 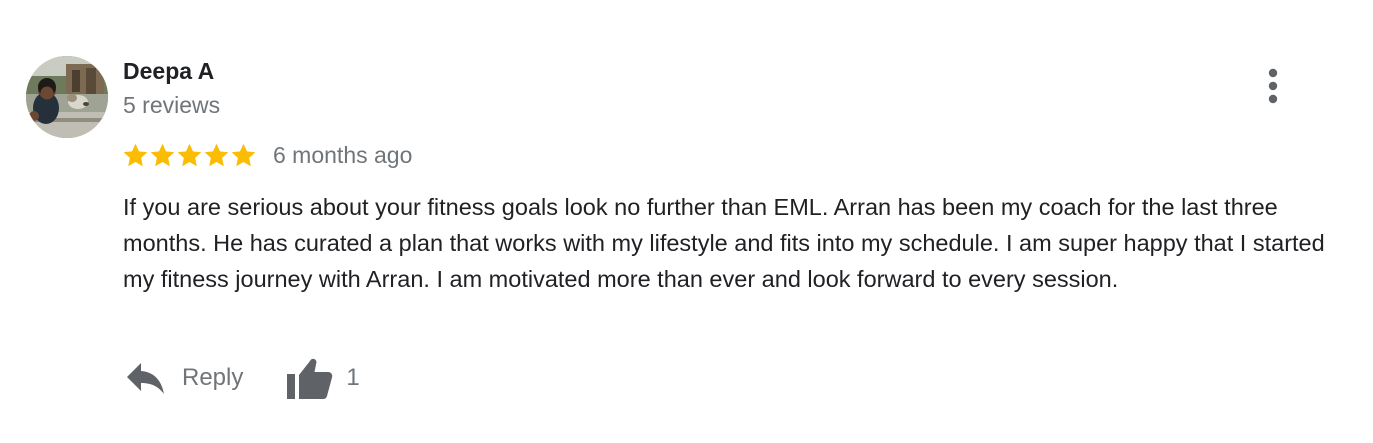 I want to click on more-vertical-icon, so click(x=1273, y=86).